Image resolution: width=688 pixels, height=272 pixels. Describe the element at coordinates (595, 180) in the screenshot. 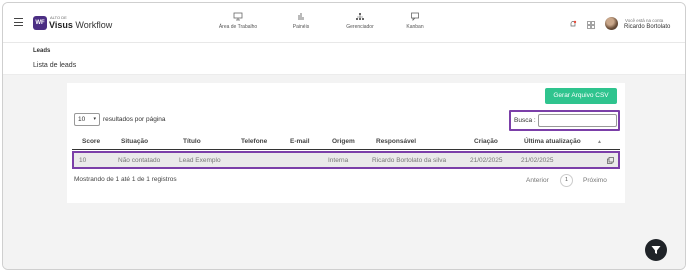

I see `pager-next: Próximo` at that location.